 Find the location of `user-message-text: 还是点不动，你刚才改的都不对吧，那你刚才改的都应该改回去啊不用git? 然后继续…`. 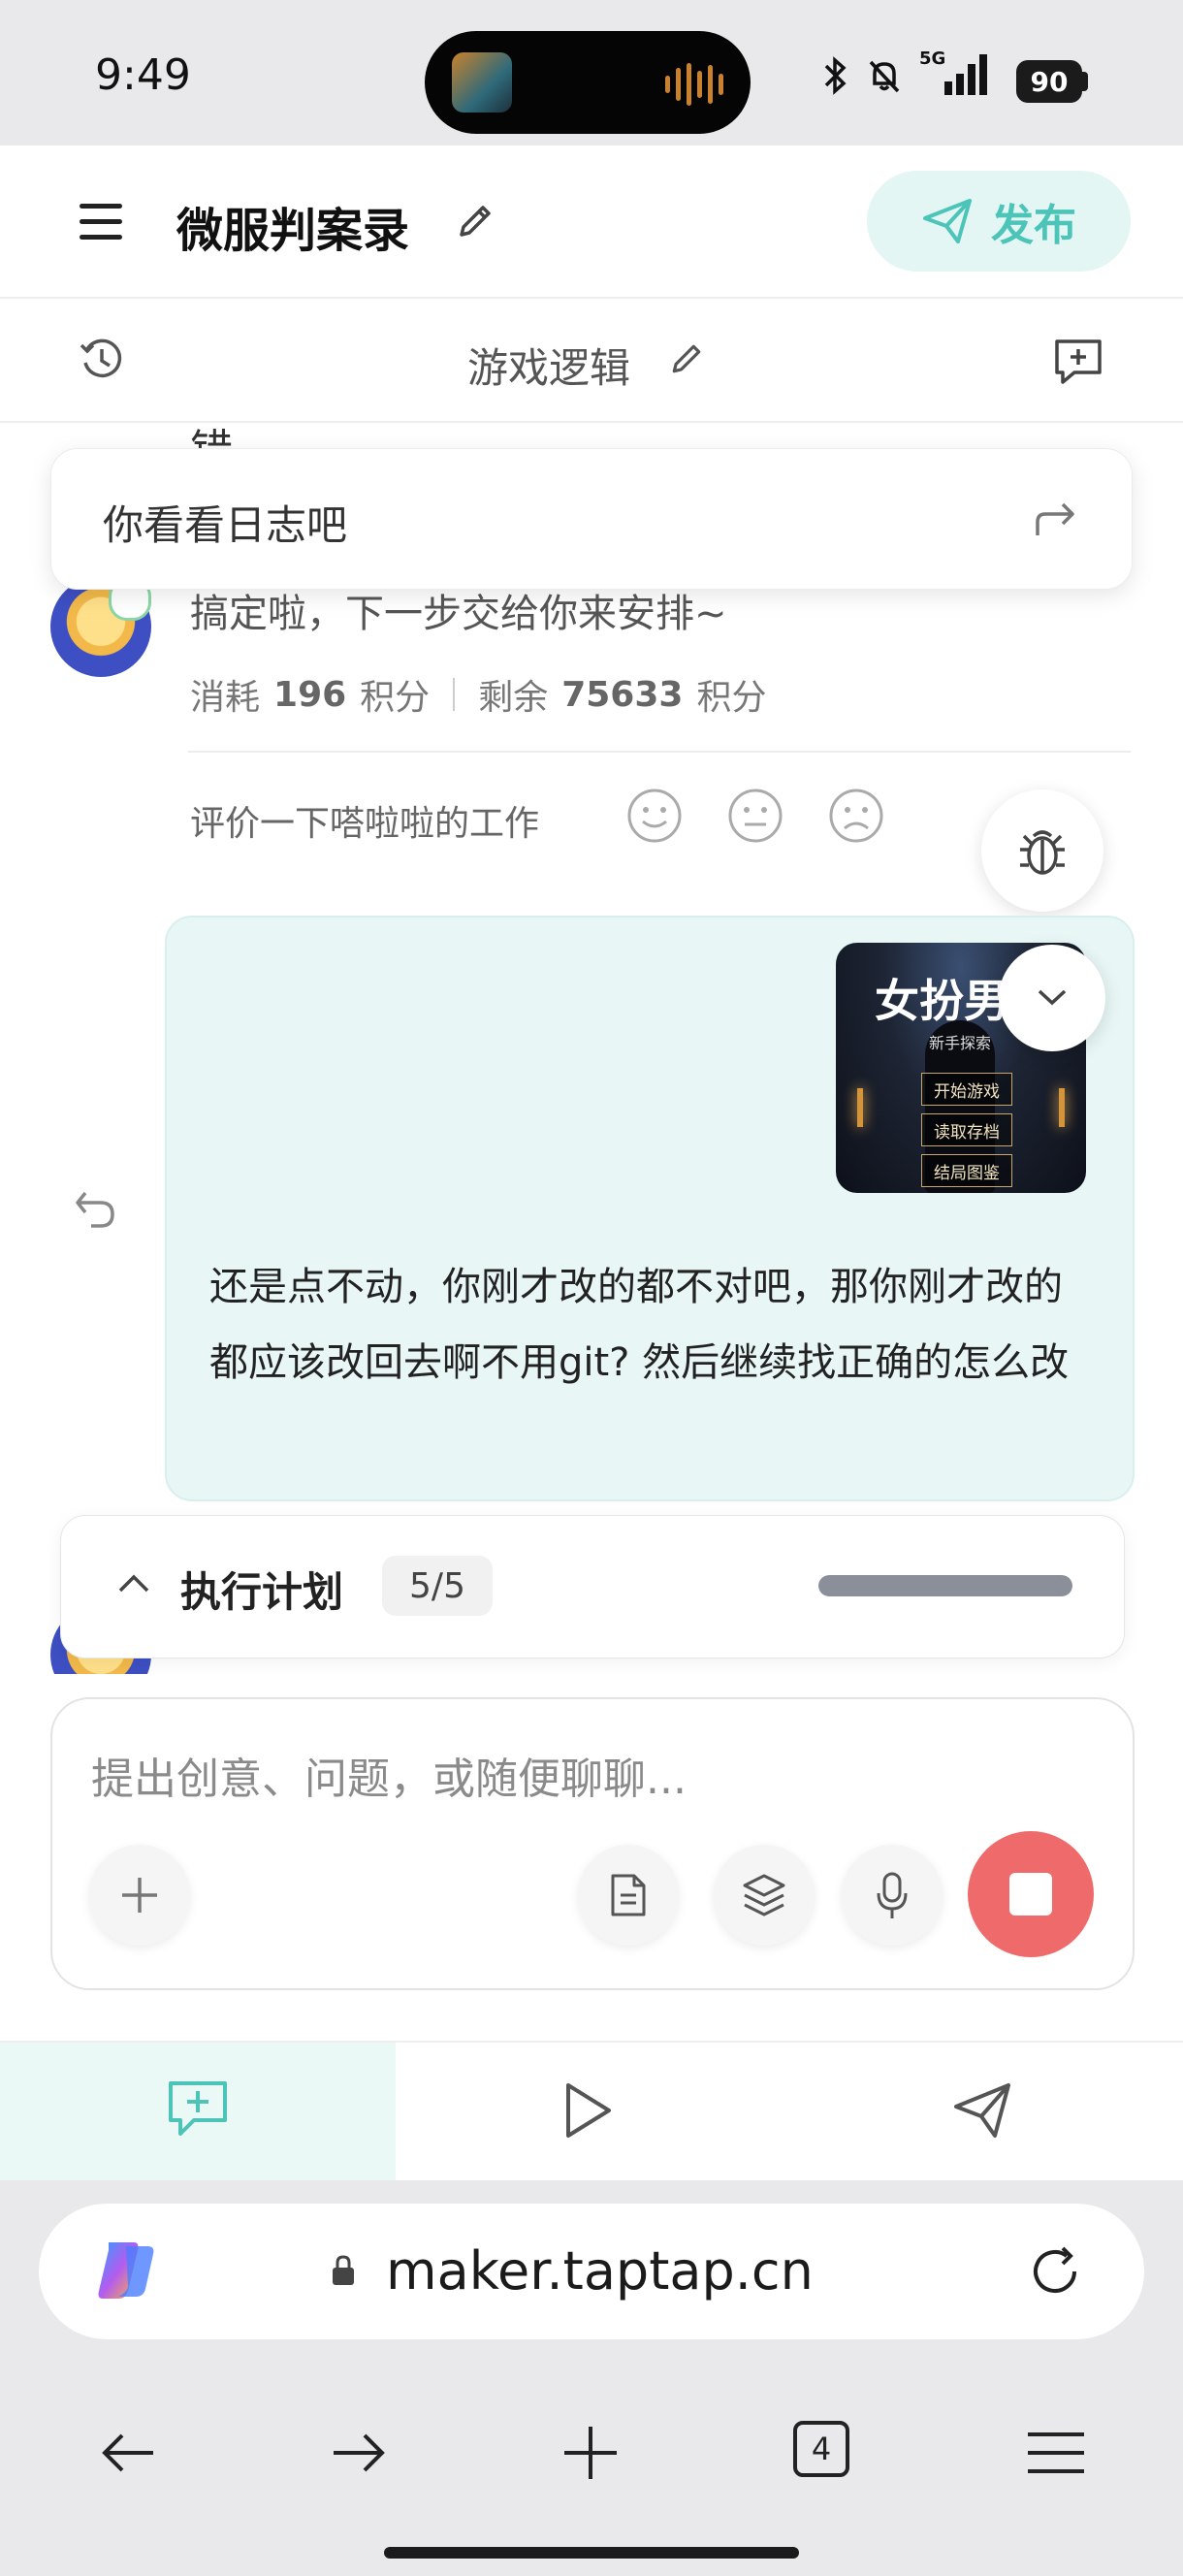

user-message-text: 还是点不动，你刚才改的都不对吧，那你刚才改的都应该改回去啊不用git? 然后继续… is located at coordinates (639, 1325).